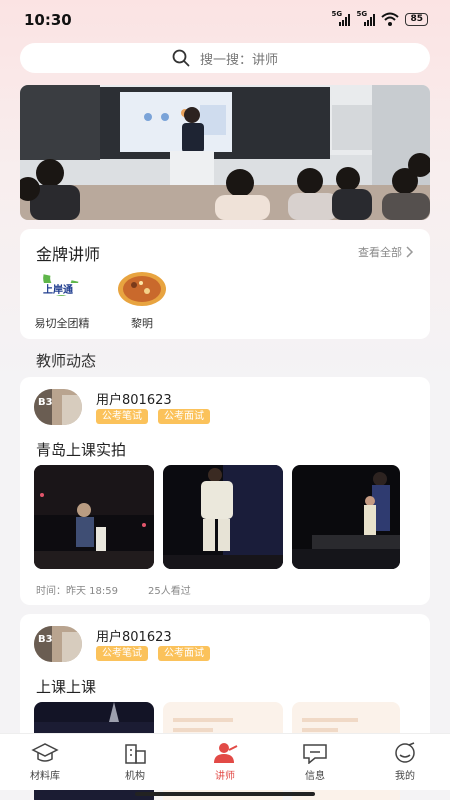 This screenshot has height=800, width=450. I want to click on nav-item-messages: 信息, so click(315, 762).